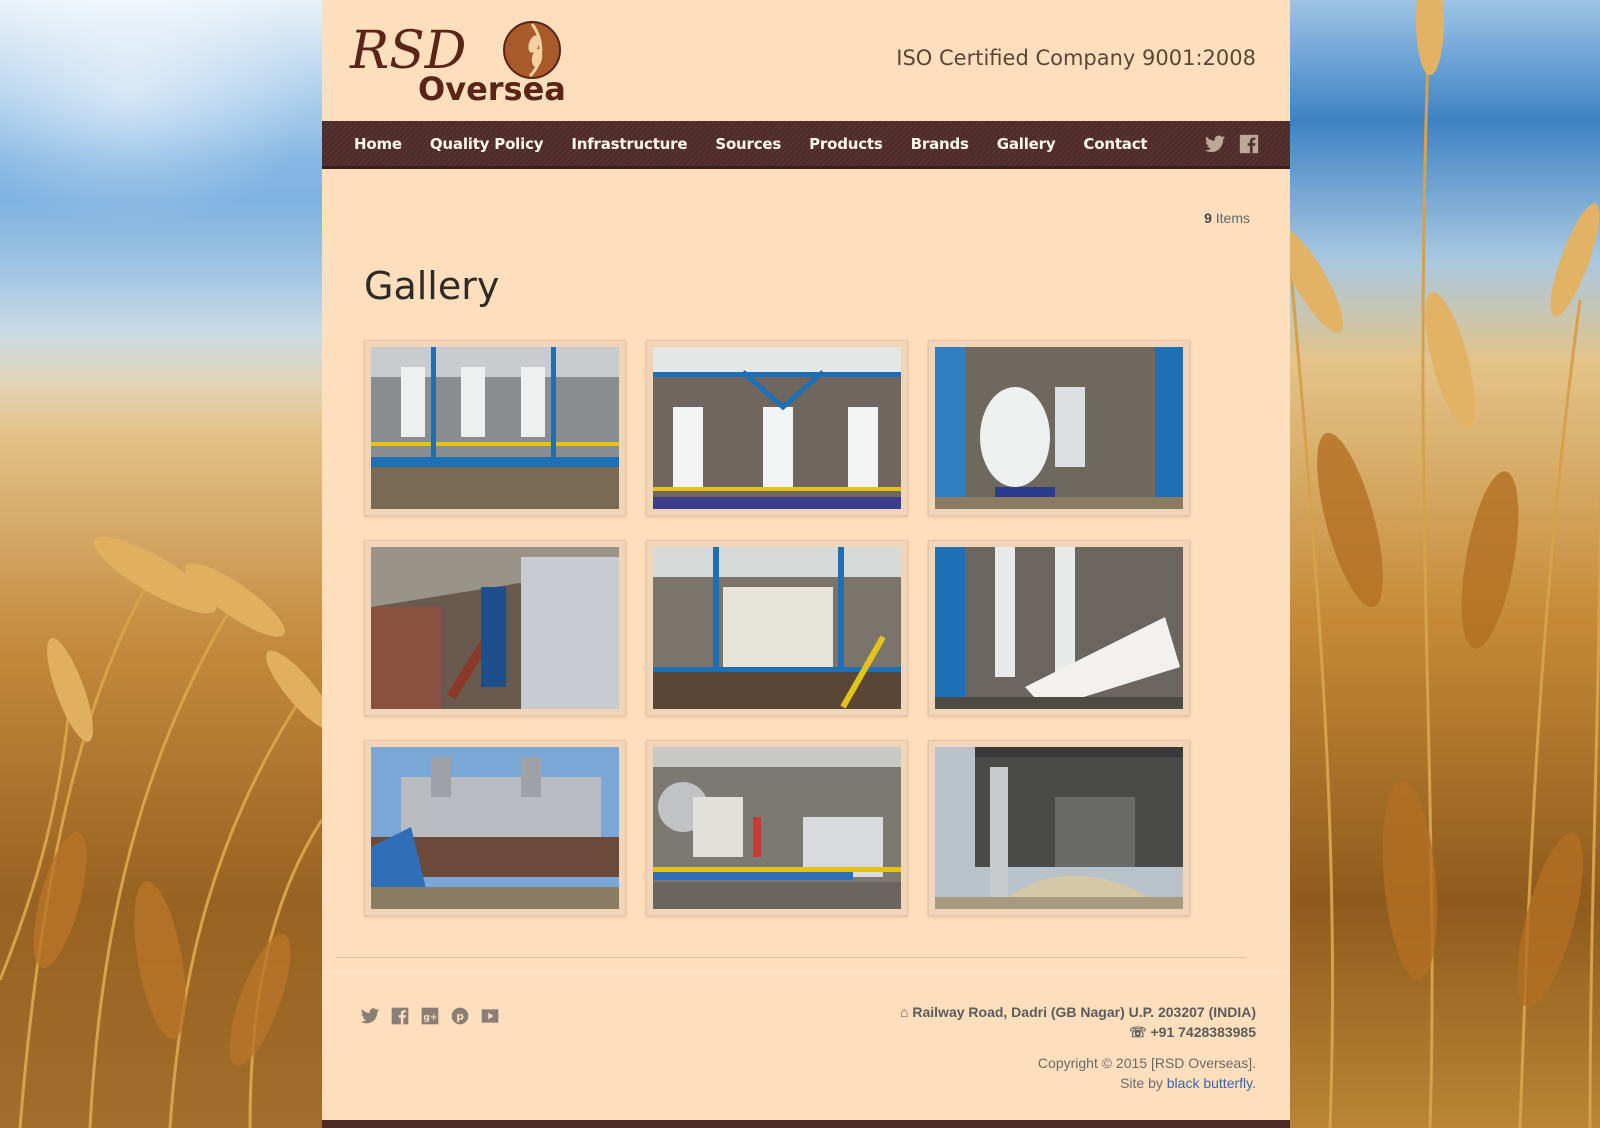 This screenshot has height=1128, width=1600. What do you see at coordinates (486, 144) in the screenshot?
I see `nav-item-quality-policy: Quality Policy` at bounding box center [486, 144].